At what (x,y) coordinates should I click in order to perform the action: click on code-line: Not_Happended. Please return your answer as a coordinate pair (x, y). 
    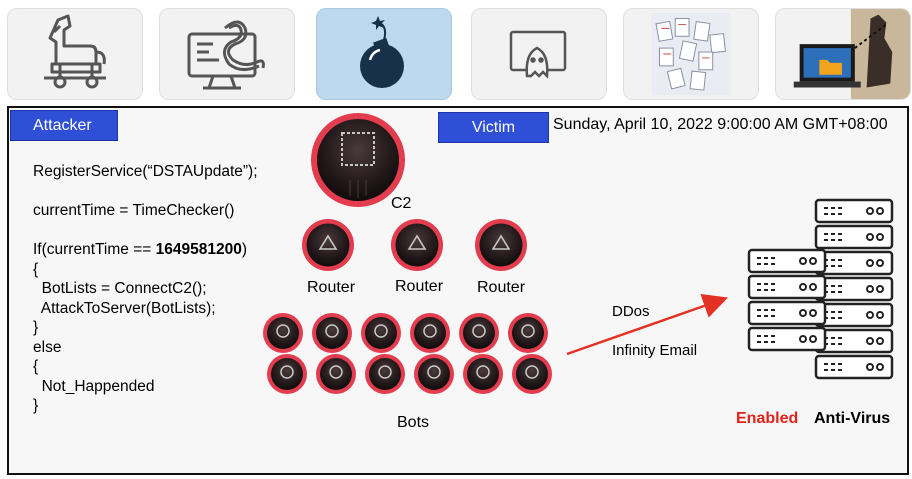
    Looking at the image, I should click on (94, 386).